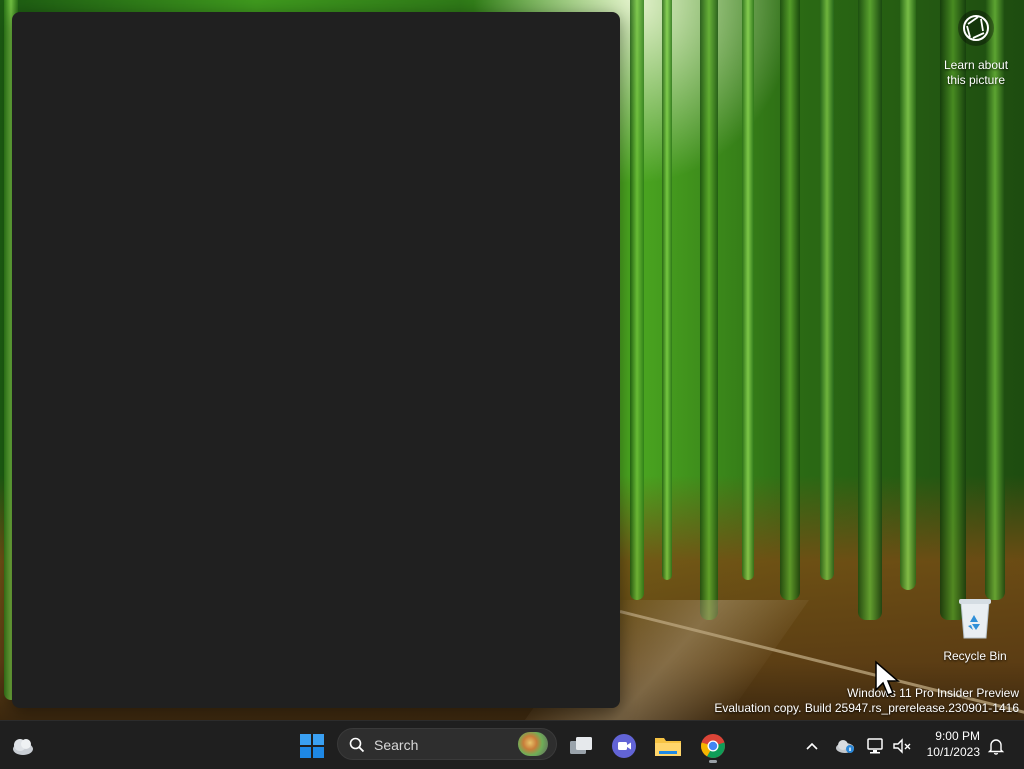  What do you see at coordinates (447, 744) in the screenshot?
I see `taskbar-search: Search` at bounding box center [447, 744].